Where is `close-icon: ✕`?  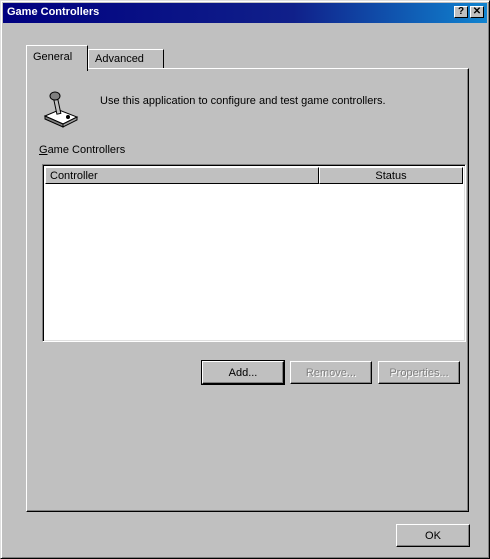
close-icon: ✕ is located at coordinates (477, 11).